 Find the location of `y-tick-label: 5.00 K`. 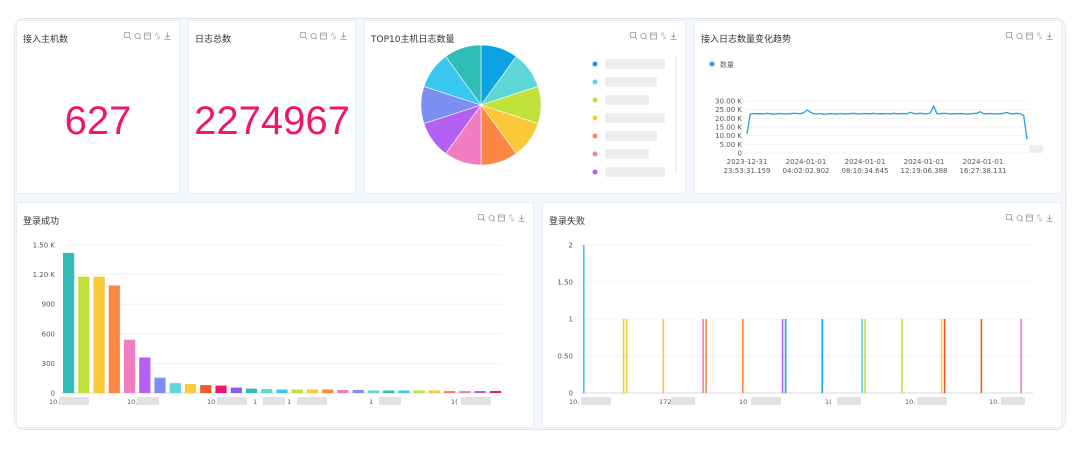

y-tick-label: 5.00 K is located at coordinates (731, 145).